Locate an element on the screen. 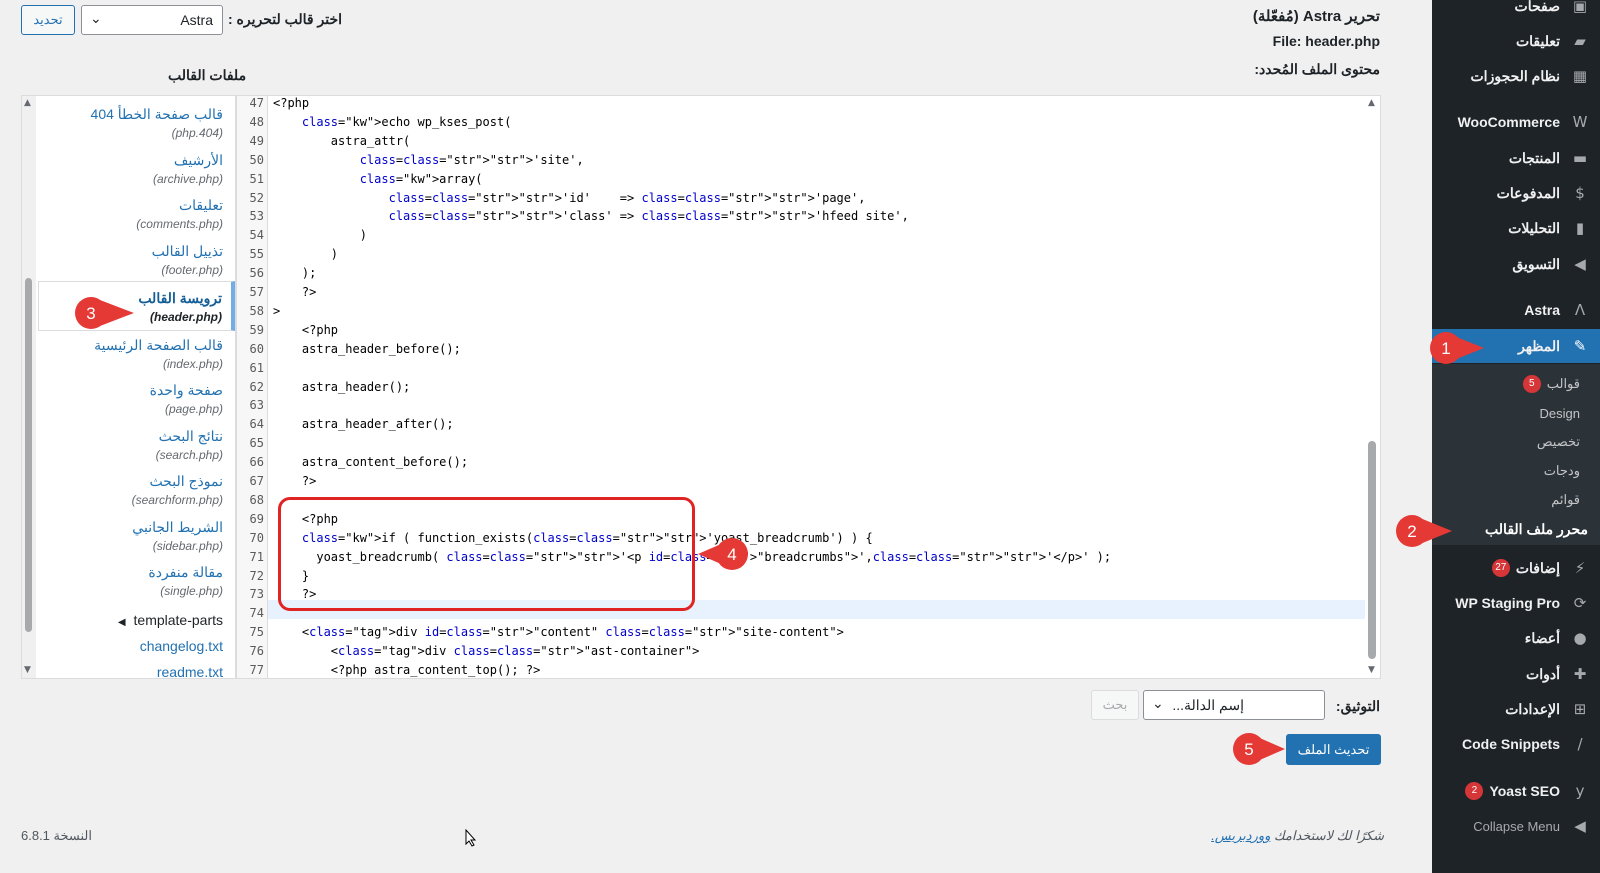  submenu-item-themes: قوالب 5 is located at coordinates (1516, 384).